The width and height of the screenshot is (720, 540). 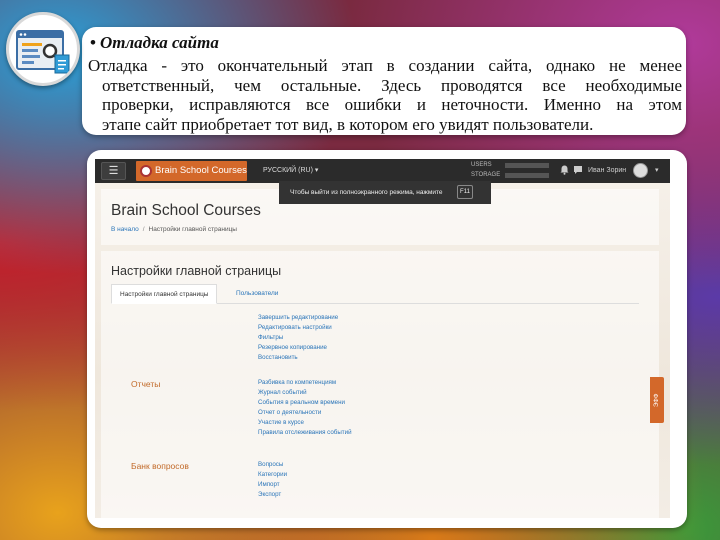 What do you see at coordinates (481, 165) in the screenshot?
I see `users-stat-label: USERS` at bounding box center [481, 165].